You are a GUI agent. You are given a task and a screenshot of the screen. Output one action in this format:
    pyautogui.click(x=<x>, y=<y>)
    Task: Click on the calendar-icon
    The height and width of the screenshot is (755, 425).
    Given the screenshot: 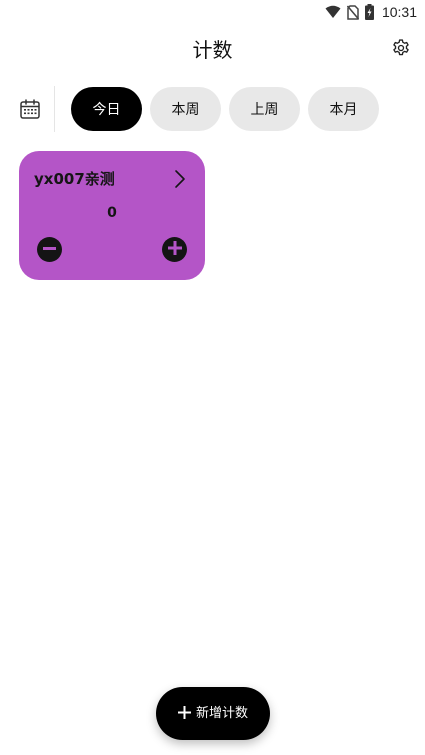 What is the action you would take?
    pyautogui.click(x=30, y=111)
    